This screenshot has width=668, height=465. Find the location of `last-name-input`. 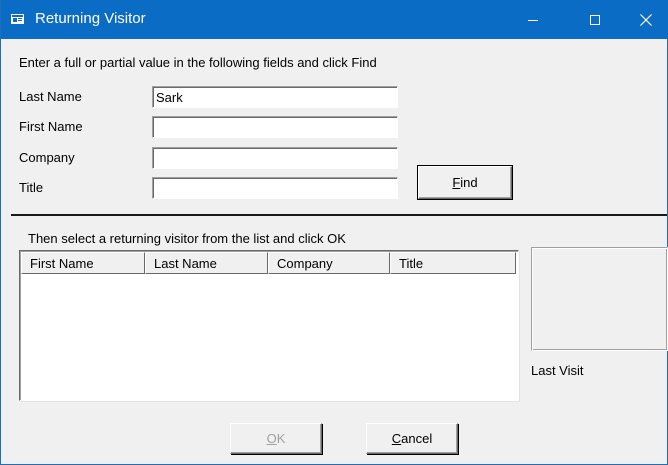

last-name-input is located at coordinates (275, 97).